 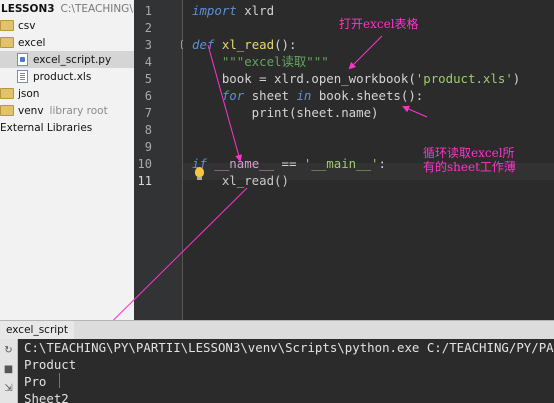 I want to click on console-output-line: Pro, so click(x=35, y=381).